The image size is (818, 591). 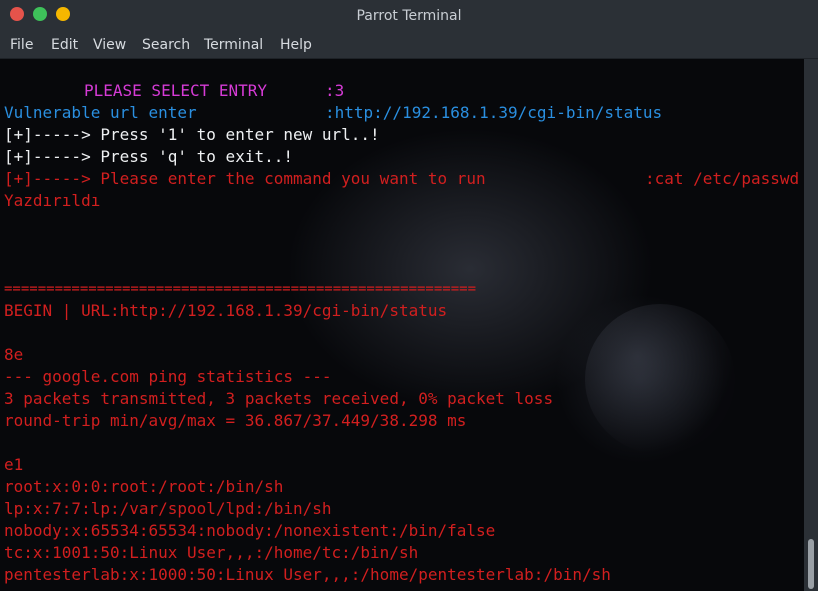 What do you see at coordinates (335, 90) in the screenshot?
I see `select-entry-value: :3` at bounding box center [335, 90].